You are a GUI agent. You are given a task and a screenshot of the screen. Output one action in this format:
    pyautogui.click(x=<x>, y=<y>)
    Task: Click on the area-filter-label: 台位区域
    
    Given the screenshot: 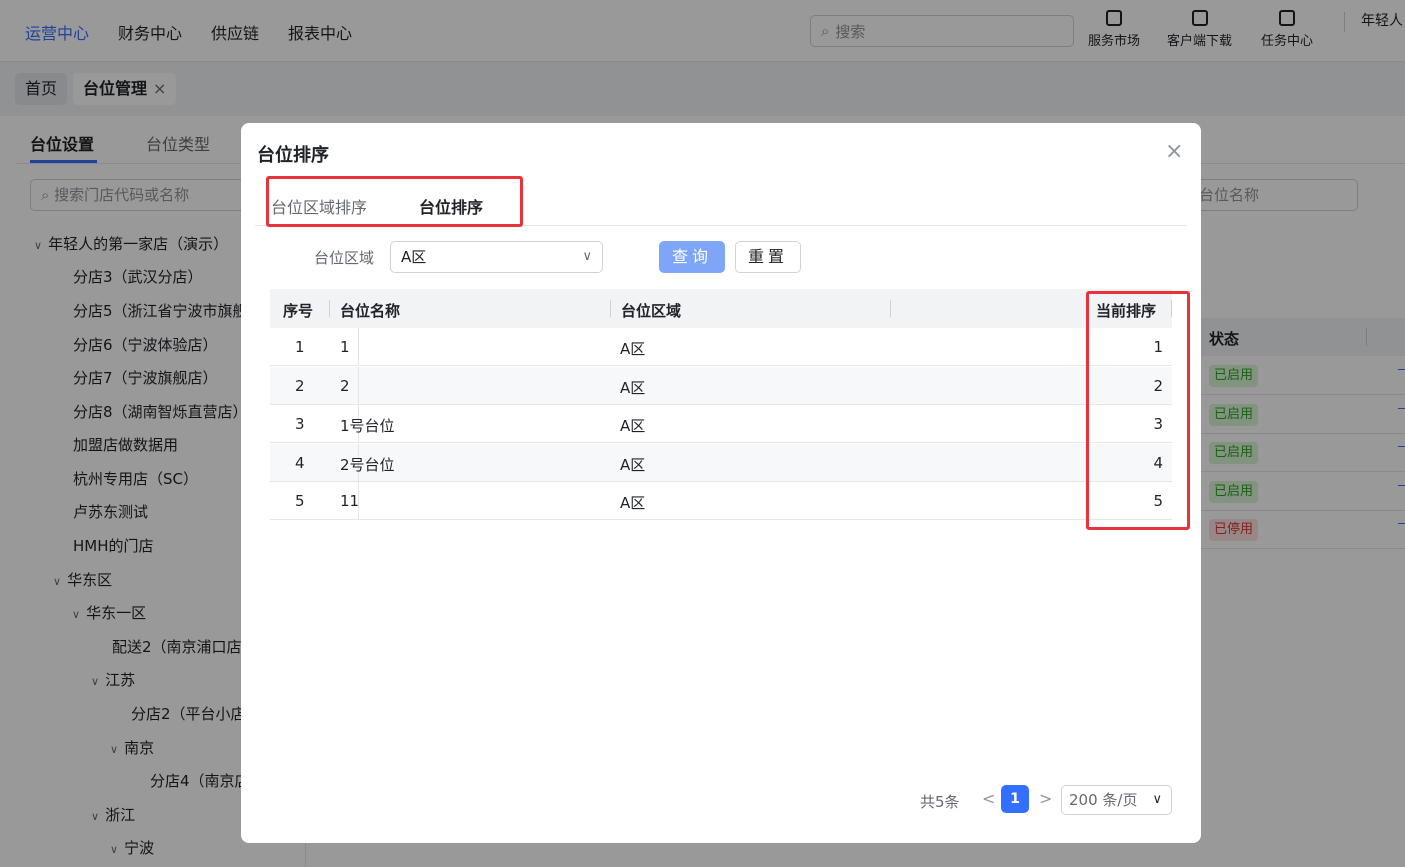 What is the action you would take?
    pyautogui.click(x=344, y=258)
    